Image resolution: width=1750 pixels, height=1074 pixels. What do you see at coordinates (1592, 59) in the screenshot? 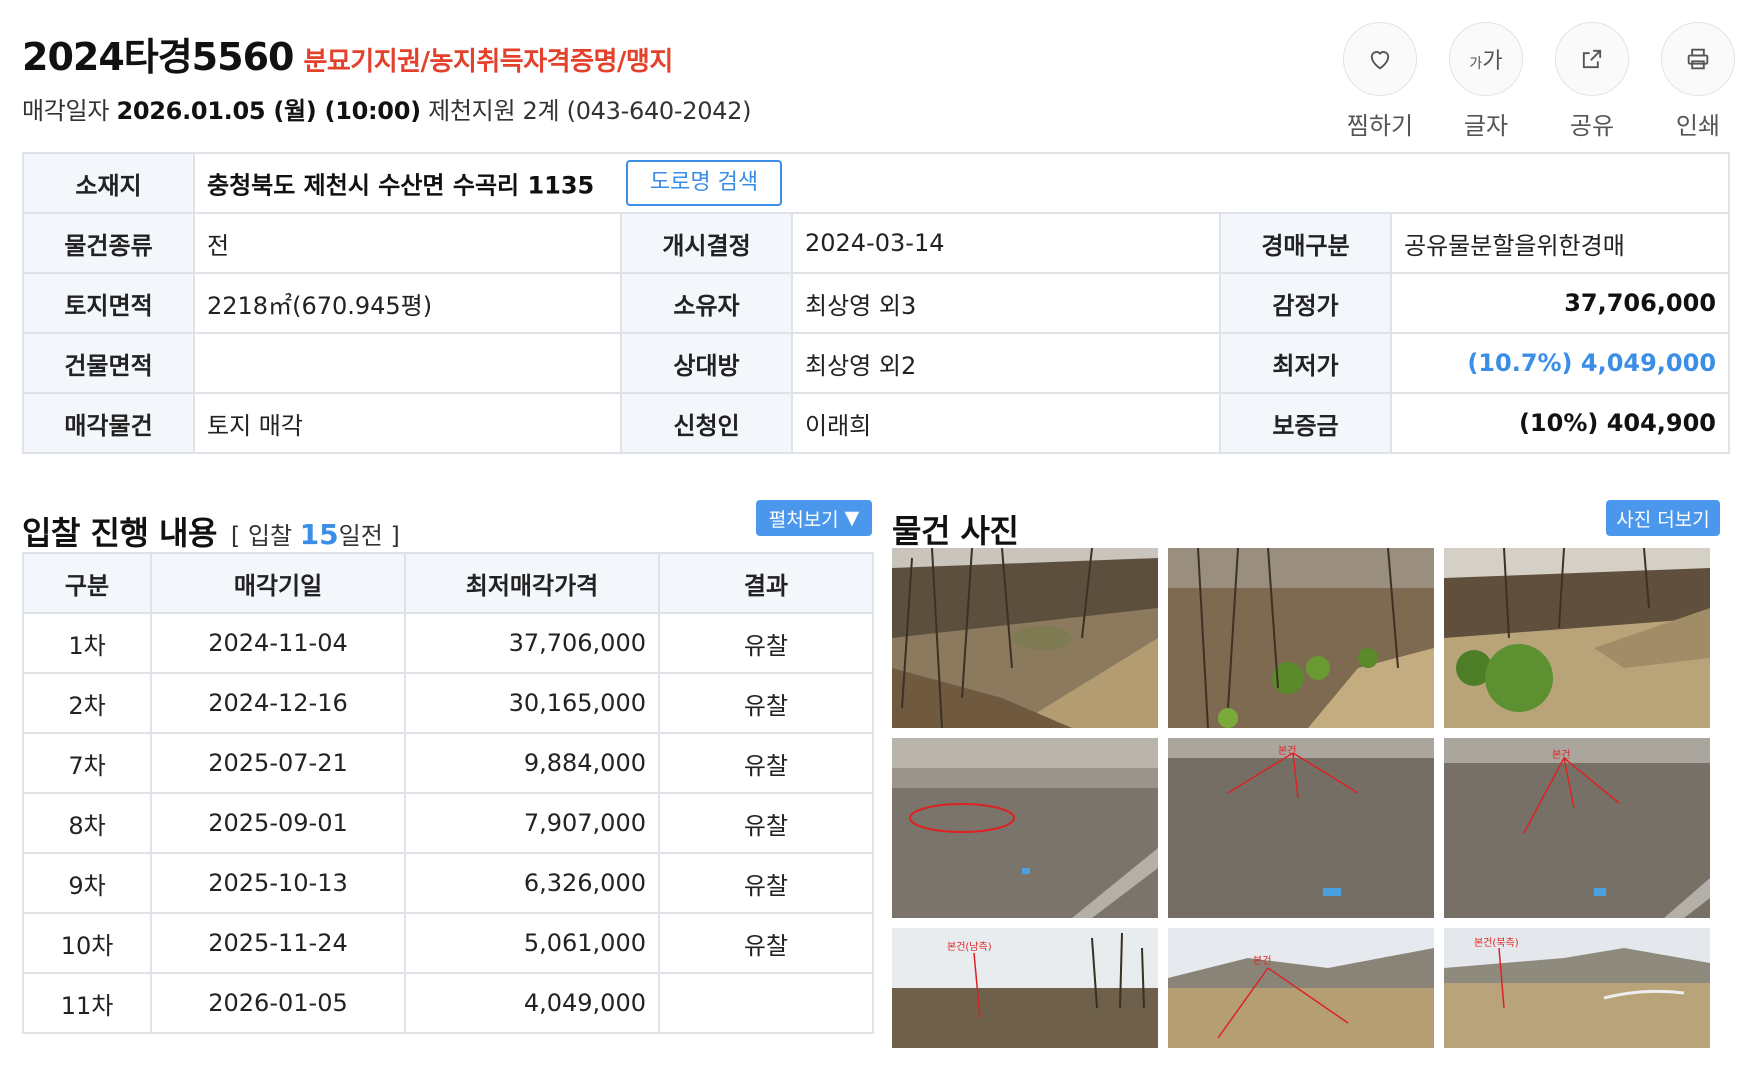
I see `share-icon` at bounding box center [1592, 59].